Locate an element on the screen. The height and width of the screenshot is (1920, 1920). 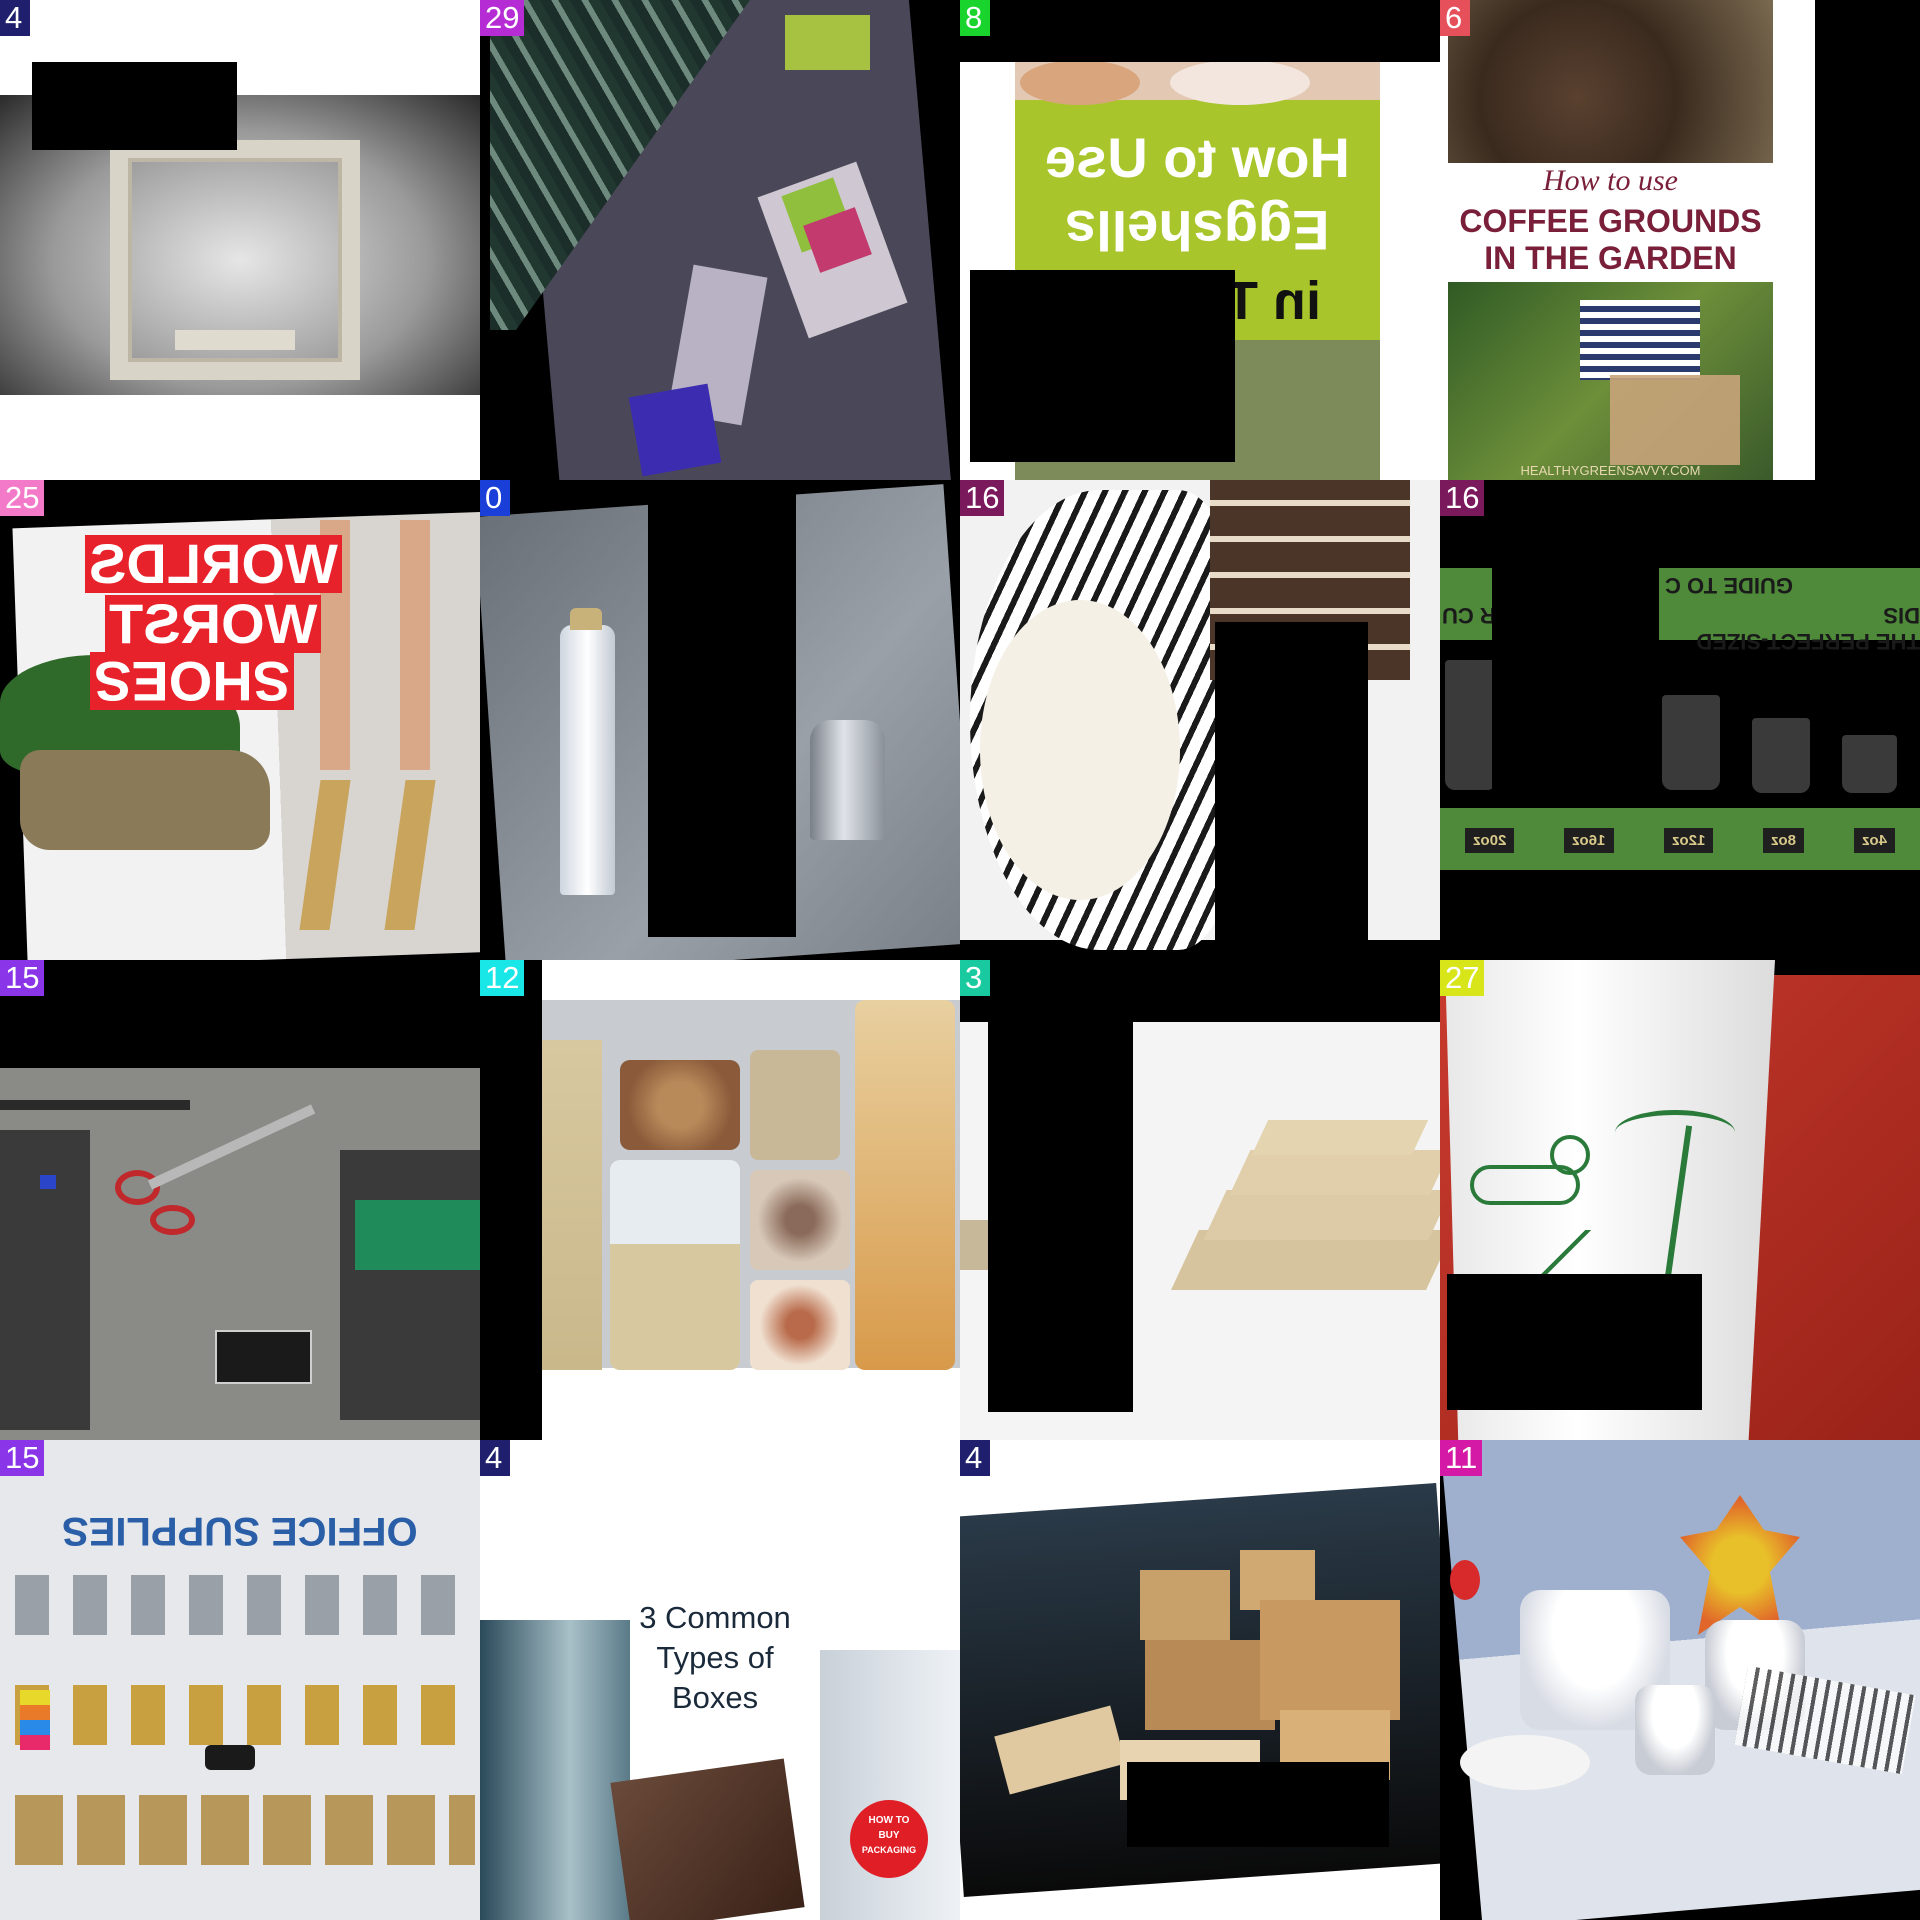
leg is located at coordinates (415, 645).